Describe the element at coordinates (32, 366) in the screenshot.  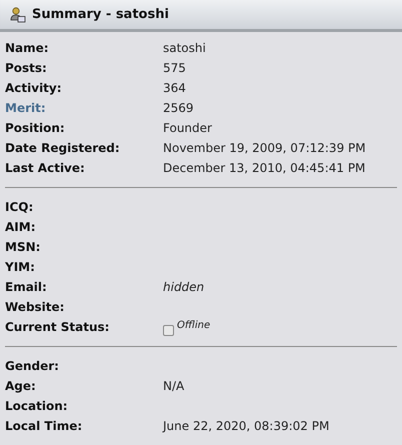
I see `field-label: Gender:` at that location.